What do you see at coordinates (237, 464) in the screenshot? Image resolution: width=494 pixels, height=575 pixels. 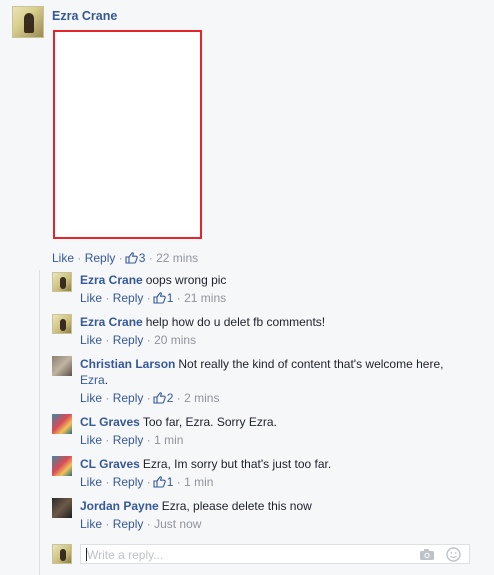 I see `reply-text: Ezra, Im sorry but that's just too far.` at bounding box center [237, 464].